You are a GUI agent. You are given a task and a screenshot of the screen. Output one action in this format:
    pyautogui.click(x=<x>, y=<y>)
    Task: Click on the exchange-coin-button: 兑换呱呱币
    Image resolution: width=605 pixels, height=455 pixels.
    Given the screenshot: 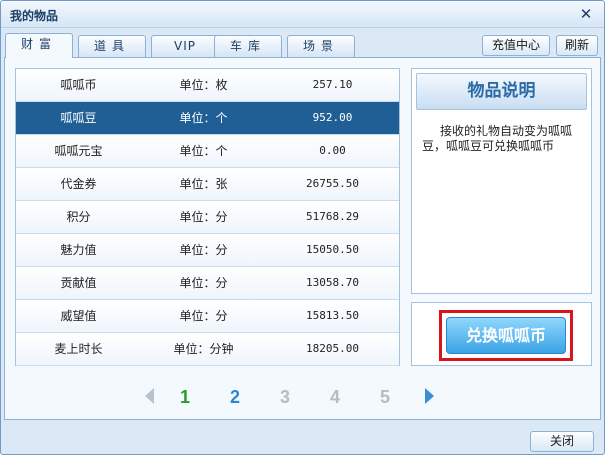 What is the action you would take?
    pyautogui.click(x=506, y=335)
    